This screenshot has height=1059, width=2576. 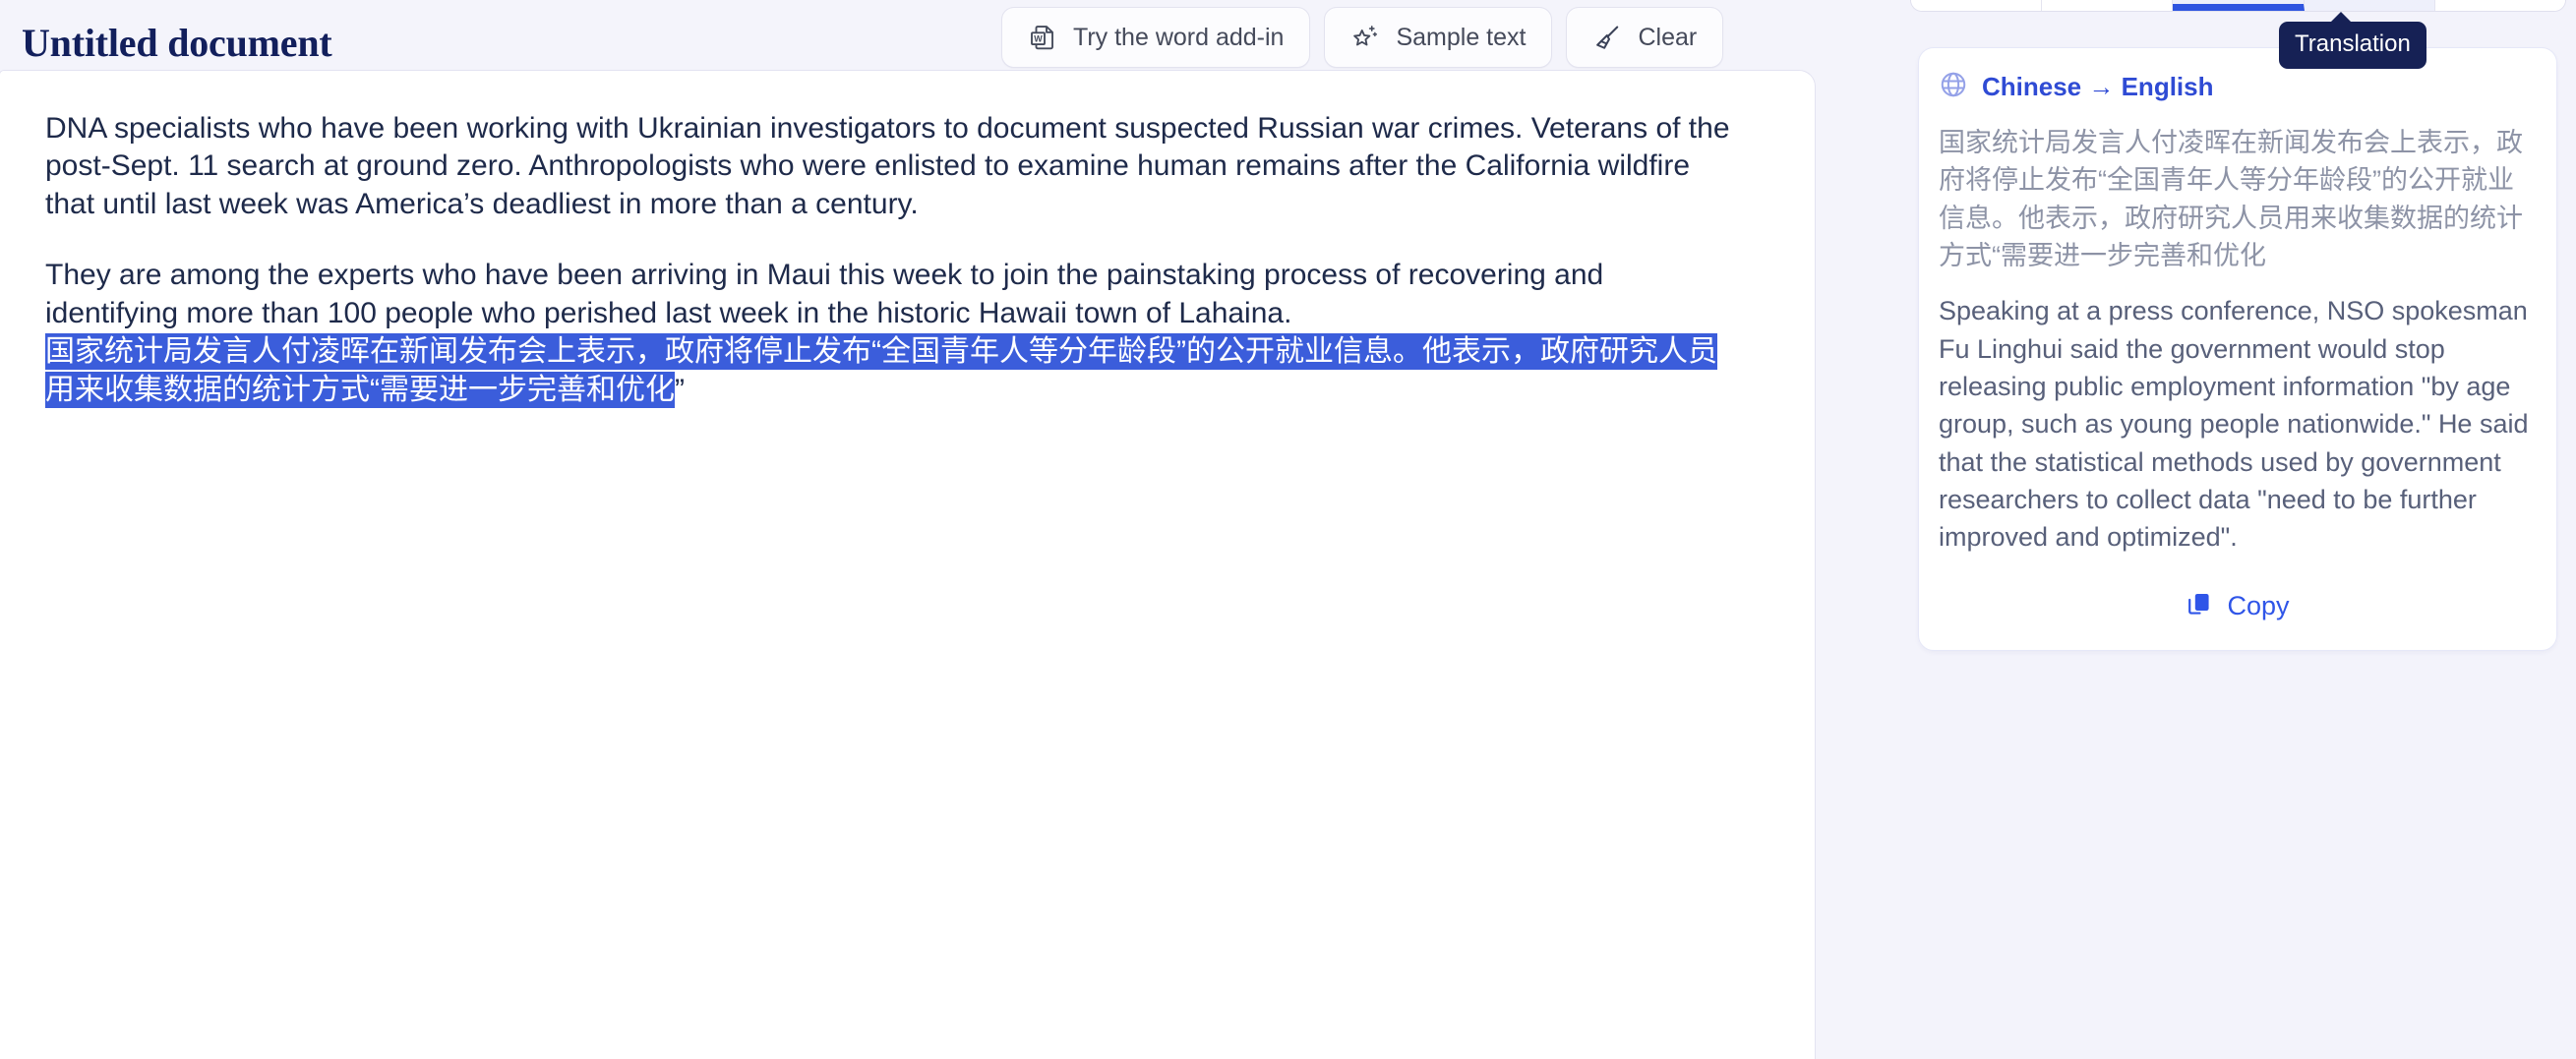 I want to click on word-document-icon: W, so click(x=1042, y=37).